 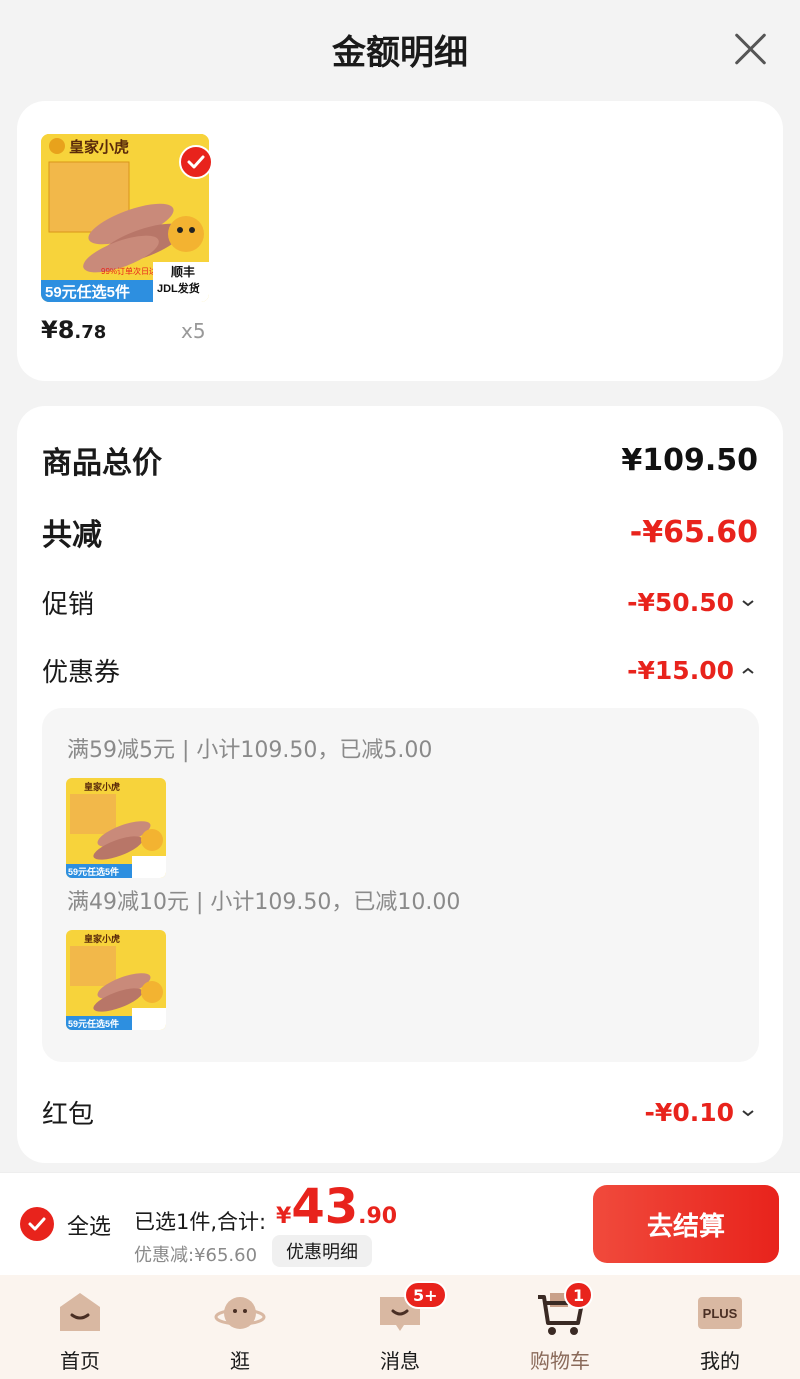 I want to click on checkout-button: 去结算, so click(x=686, y=1224).